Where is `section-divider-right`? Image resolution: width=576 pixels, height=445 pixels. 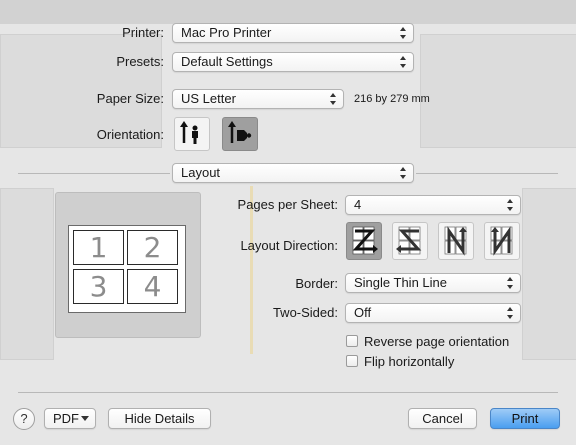
section-divider-right is located at coordinates (487, 173).